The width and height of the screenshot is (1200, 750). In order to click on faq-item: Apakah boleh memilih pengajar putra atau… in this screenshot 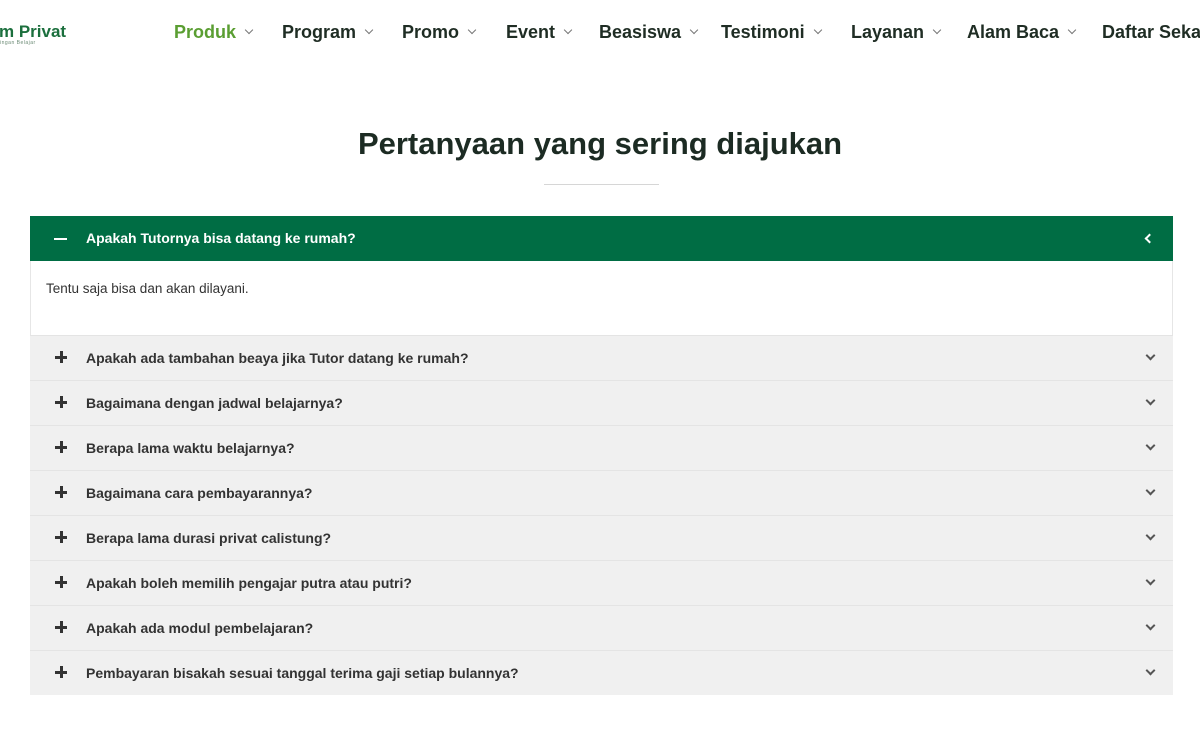, I will do `click(601, 582)`.